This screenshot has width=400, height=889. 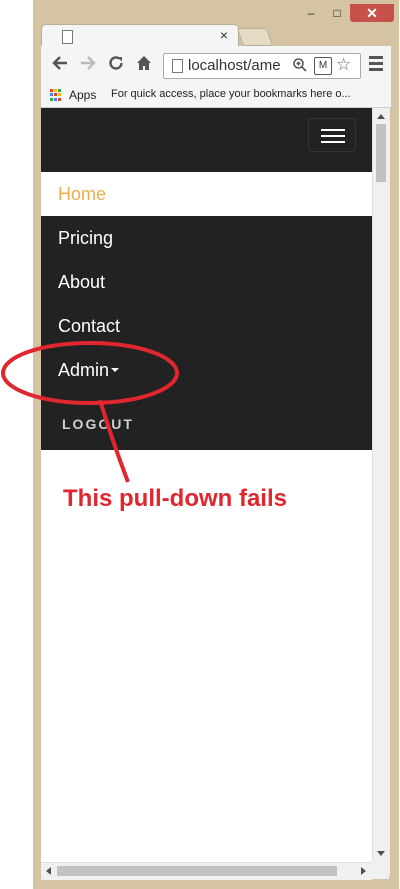 I want to click on navbar-toggle-button, so click(x=332, y=135).